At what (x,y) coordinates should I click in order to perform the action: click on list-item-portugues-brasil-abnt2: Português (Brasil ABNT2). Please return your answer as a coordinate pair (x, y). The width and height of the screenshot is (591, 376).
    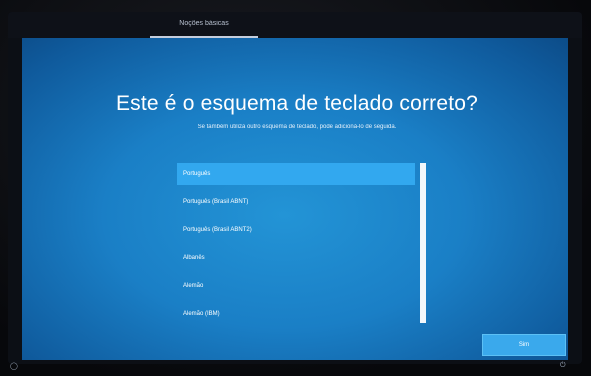
    Looking at the image, I should click on (296, 230).